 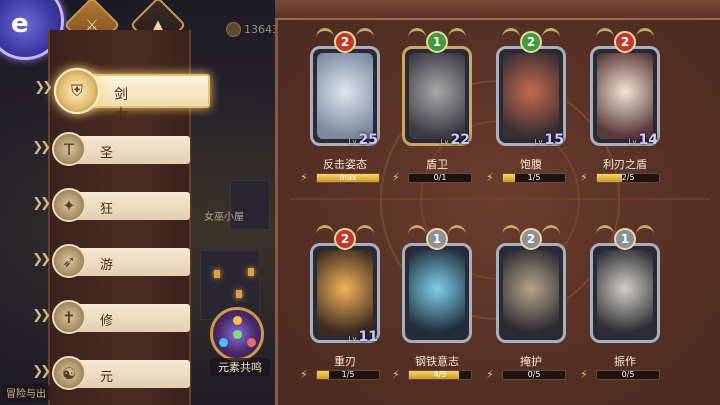 What do you see at coordinates (345, 361) in the screenshot?
I see `skill-name: 重刃` at bounding box center [345, 361].